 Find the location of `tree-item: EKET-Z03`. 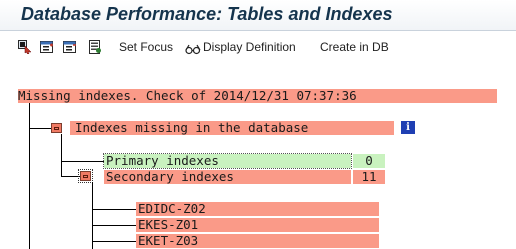

tree-item: EKET-Z03 is located at coordinates (257, 241).